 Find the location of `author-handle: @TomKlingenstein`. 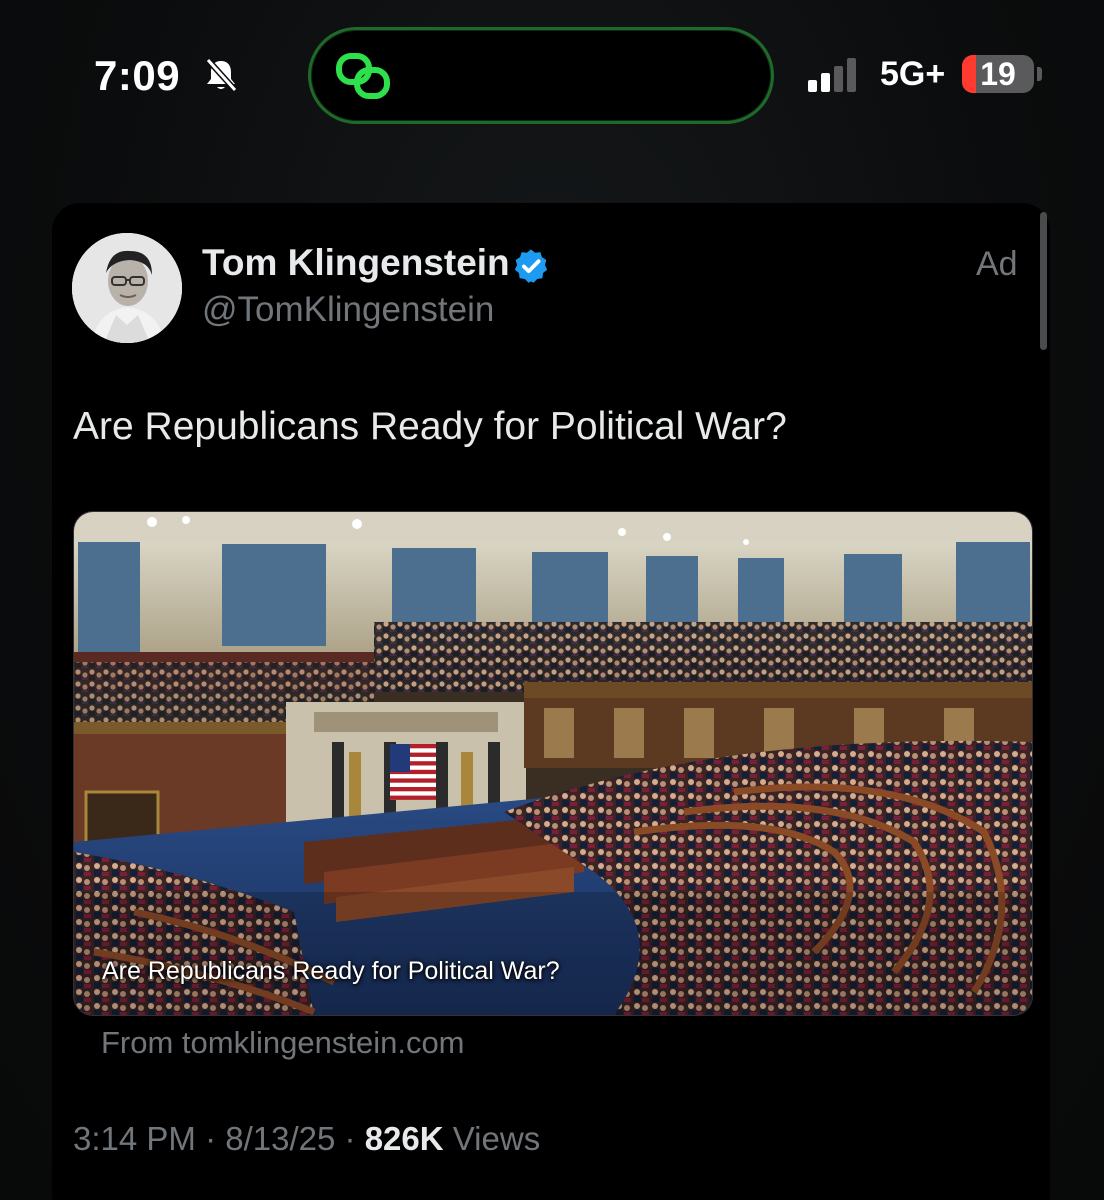

author-handle: @TomKlingenstein is located at coordinates (348, 310).